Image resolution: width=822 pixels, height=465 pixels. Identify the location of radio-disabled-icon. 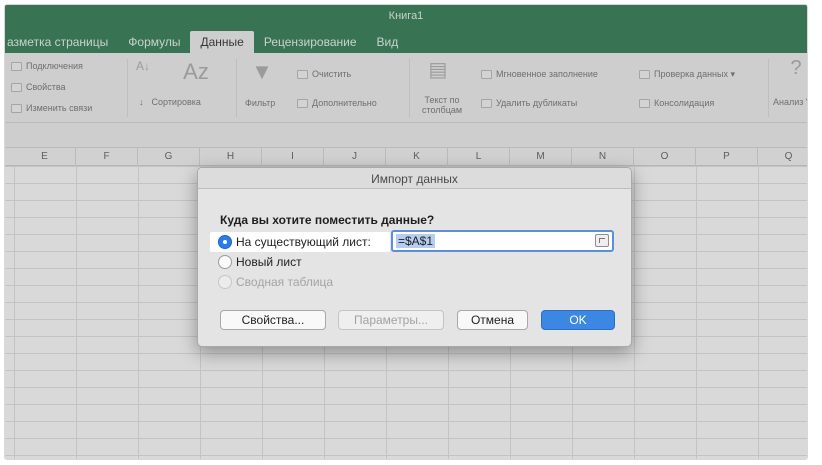
(225, 282).